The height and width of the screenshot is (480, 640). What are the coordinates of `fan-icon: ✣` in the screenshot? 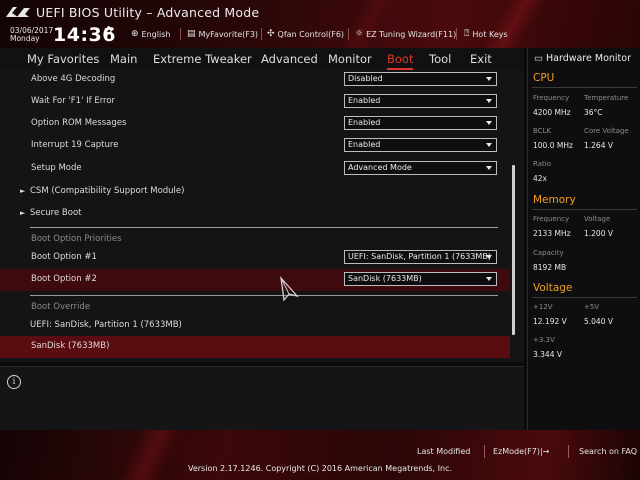 It's located at (271, 34).